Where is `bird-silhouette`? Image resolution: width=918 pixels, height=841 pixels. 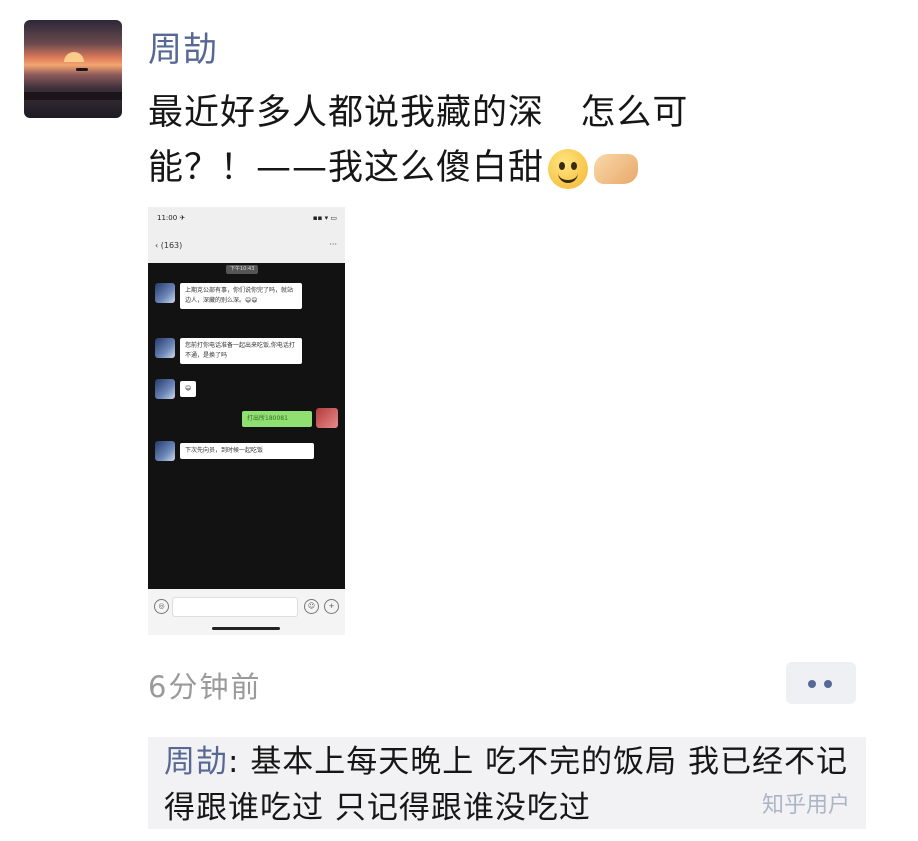
bird-silhouette is located at coordinates (82, 69).